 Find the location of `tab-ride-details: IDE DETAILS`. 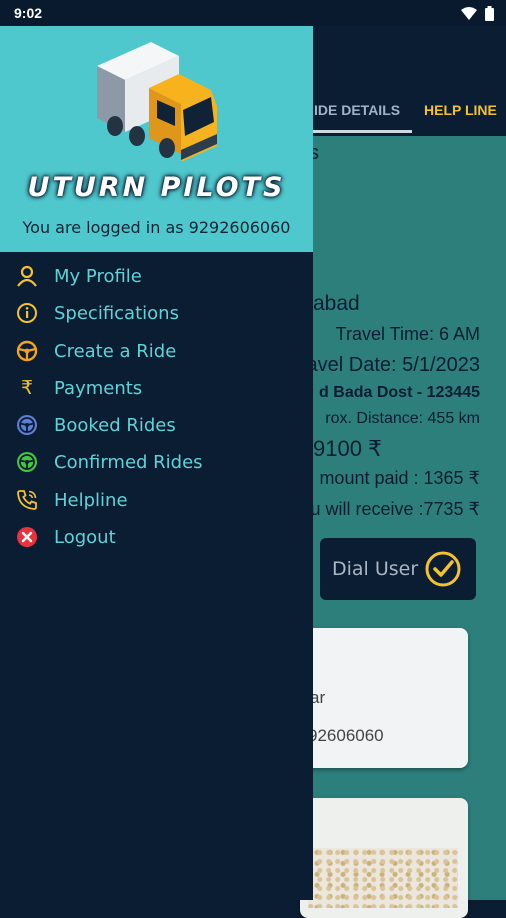

tab-ride-details: IDE DETAILS is located at coordinates (357, 110).